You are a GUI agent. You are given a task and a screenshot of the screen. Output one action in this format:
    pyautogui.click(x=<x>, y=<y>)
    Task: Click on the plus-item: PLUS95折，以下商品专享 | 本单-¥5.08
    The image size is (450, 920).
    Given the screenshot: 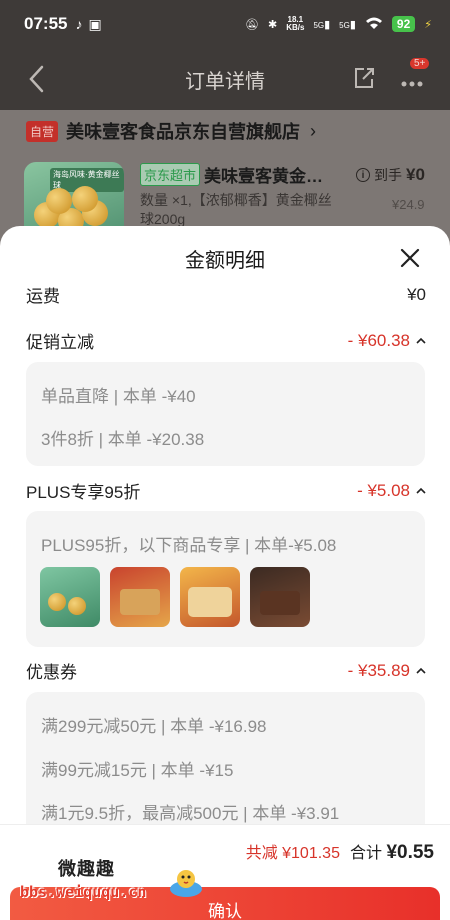 What is the action you would take?
    pyautogui.click(x=189, y=545)
    